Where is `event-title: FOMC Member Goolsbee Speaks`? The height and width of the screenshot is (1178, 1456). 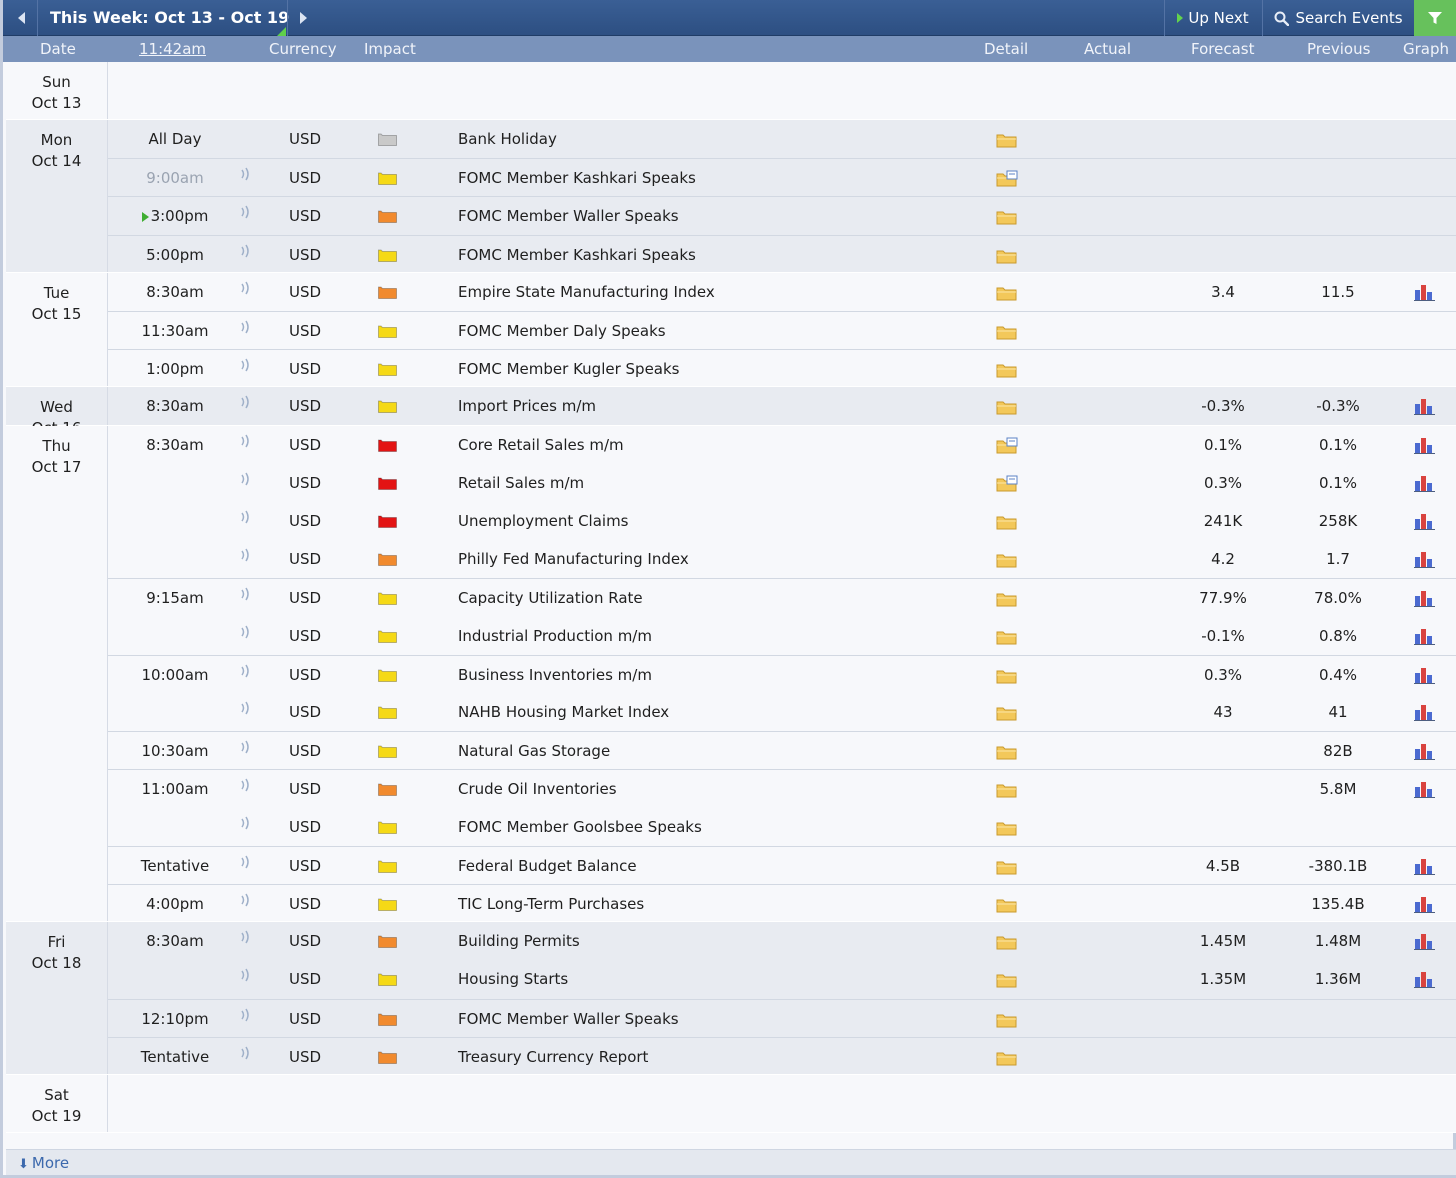
event-title: FOMC Member Goolsbee Speaks is located at coordinates (580, 827).